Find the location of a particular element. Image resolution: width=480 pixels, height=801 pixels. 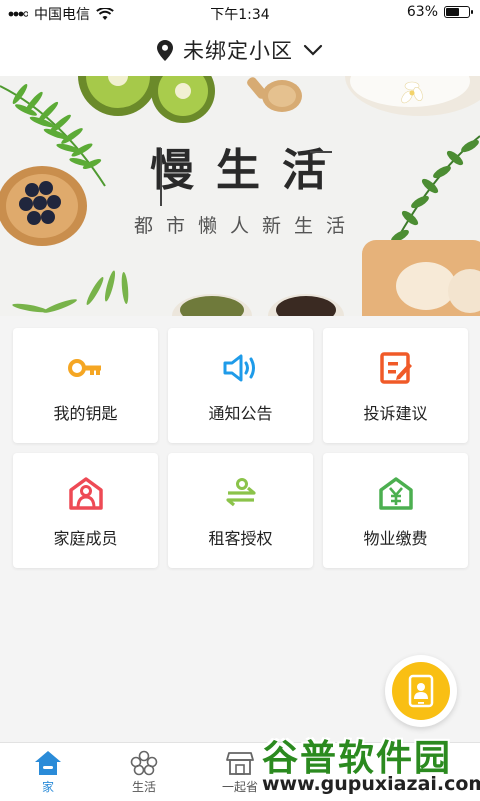

notice-card: 通知公告 is located at coordinates (240, 385).